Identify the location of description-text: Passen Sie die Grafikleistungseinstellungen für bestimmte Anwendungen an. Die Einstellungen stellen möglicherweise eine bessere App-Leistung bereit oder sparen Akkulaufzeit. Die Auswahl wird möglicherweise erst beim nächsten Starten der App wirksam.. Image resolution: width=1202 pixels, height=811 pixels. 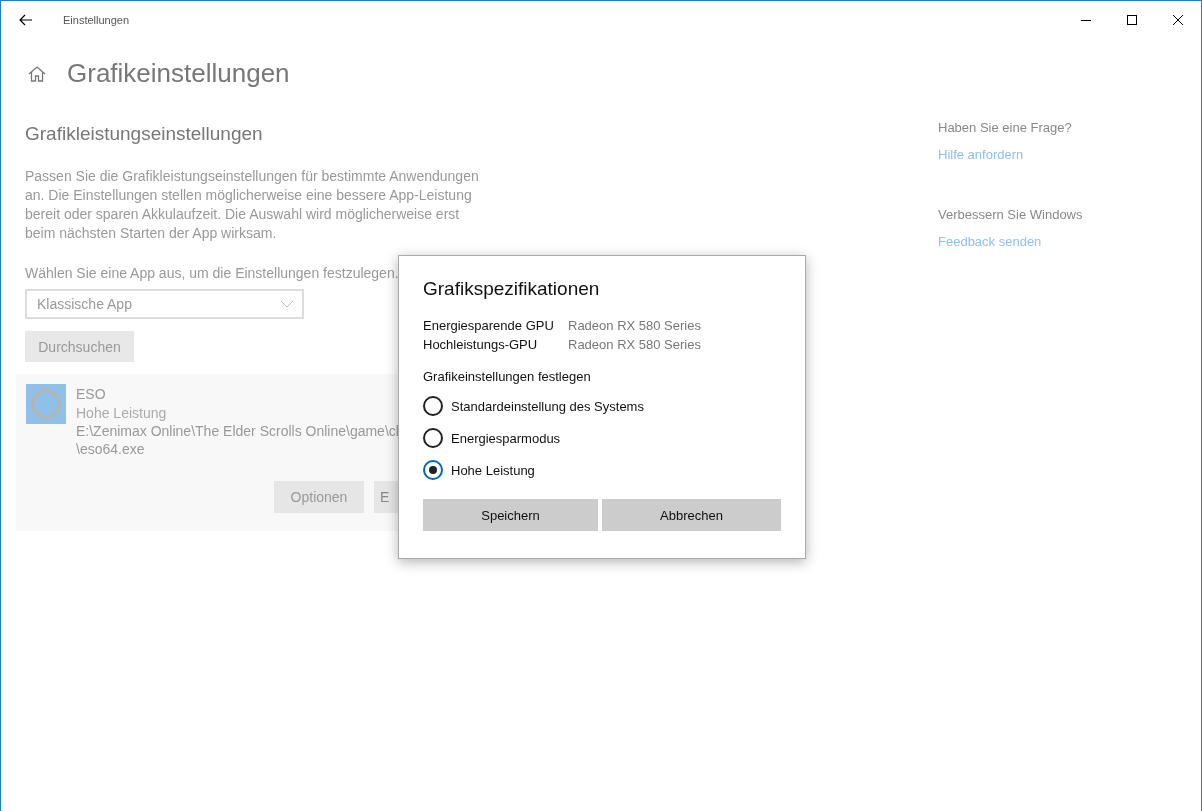
(252, 205).